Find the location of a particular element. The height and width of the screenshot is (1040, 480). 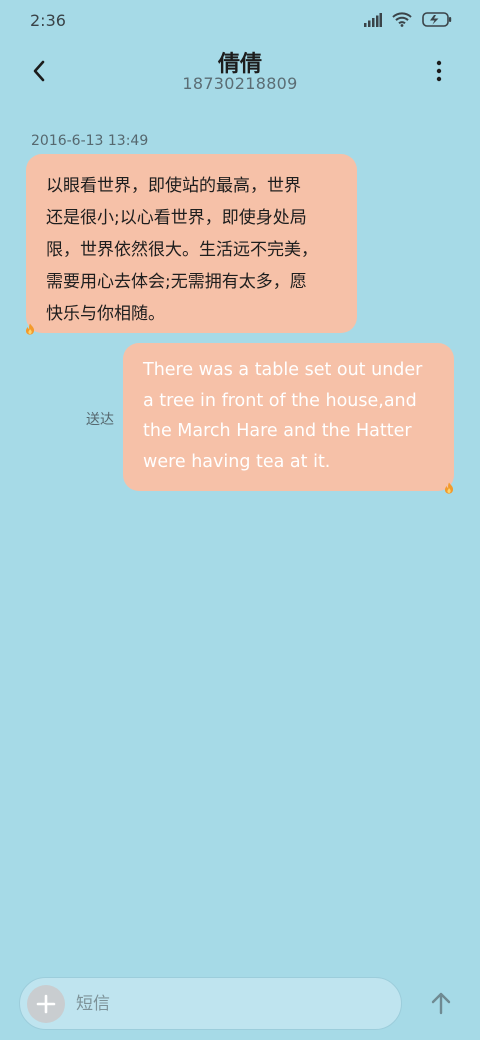

more-options-button is located at coordinates (439, 71).